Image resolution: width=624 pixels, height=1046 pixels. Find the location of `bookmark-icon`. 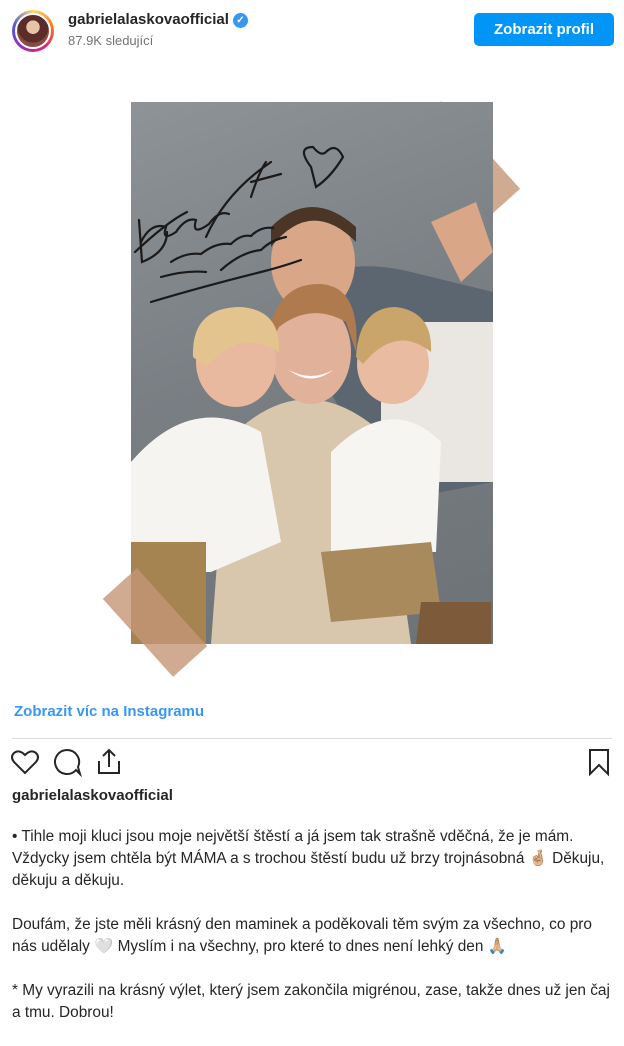

bookmark-icon is located at coordinates (599, 762).